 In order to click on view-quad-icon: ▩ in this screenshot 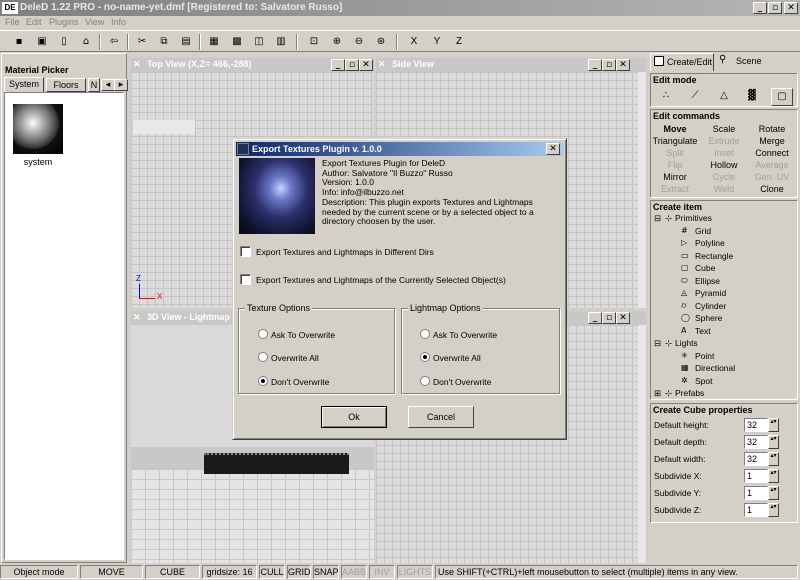, I will do `click(237, 42)`.